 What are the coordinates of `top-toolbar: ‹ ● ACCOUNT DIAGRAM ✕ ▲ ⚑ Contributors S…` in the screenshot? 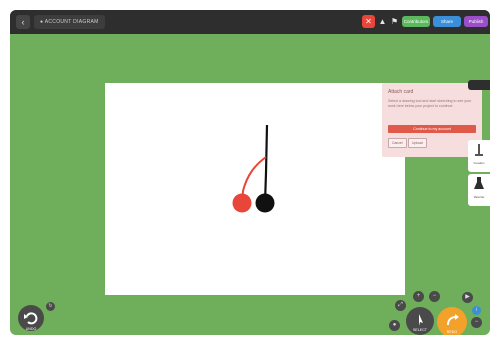 It's located at (250, 22).